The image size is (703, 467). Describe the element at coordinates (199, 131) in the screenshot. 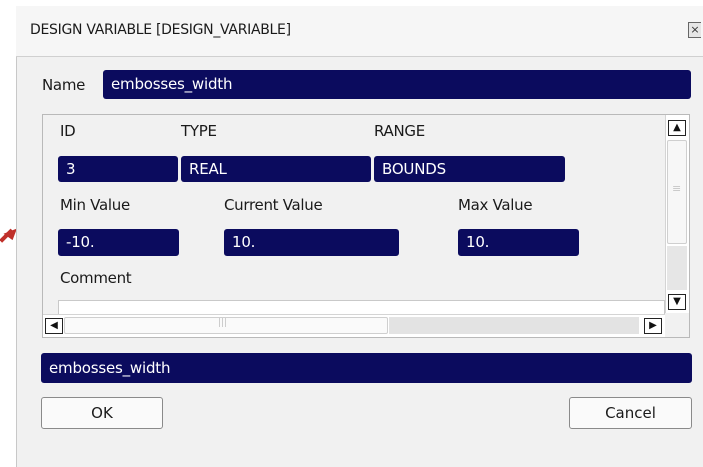

I see `type-header: TYPE` at that location.